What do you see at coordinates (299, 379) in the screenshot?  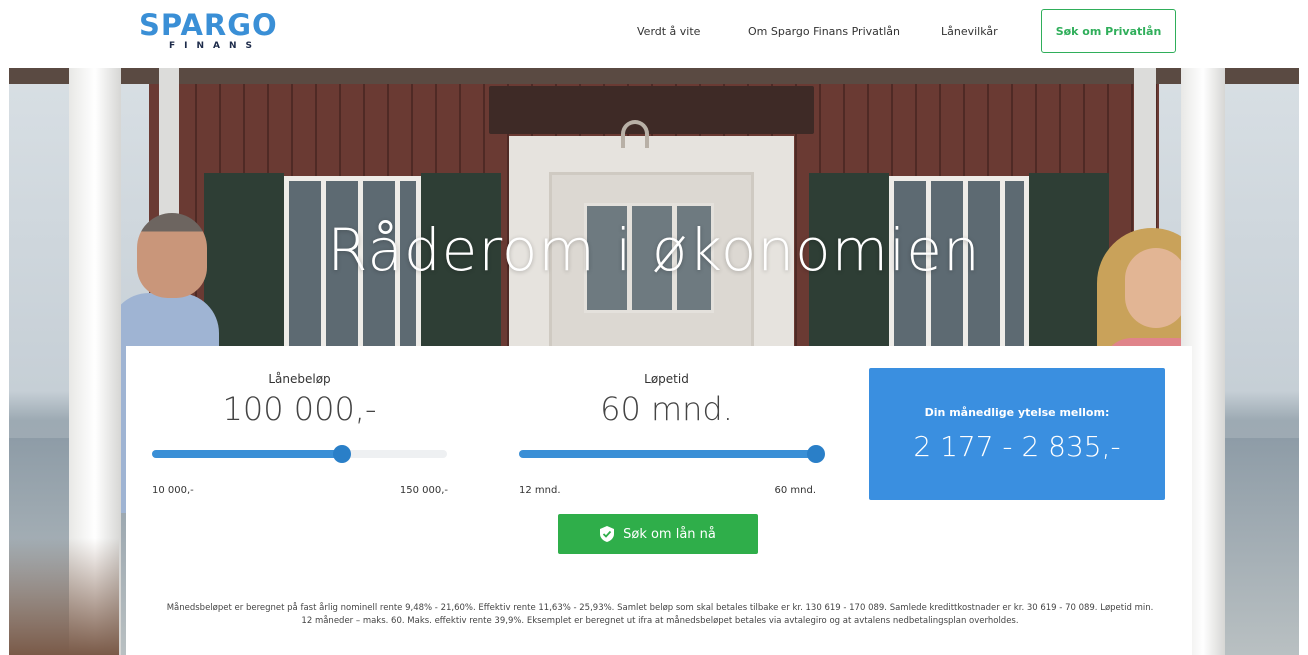 I see `loan-amount-label: Lånebeløp` at bounding box center [299, 379].